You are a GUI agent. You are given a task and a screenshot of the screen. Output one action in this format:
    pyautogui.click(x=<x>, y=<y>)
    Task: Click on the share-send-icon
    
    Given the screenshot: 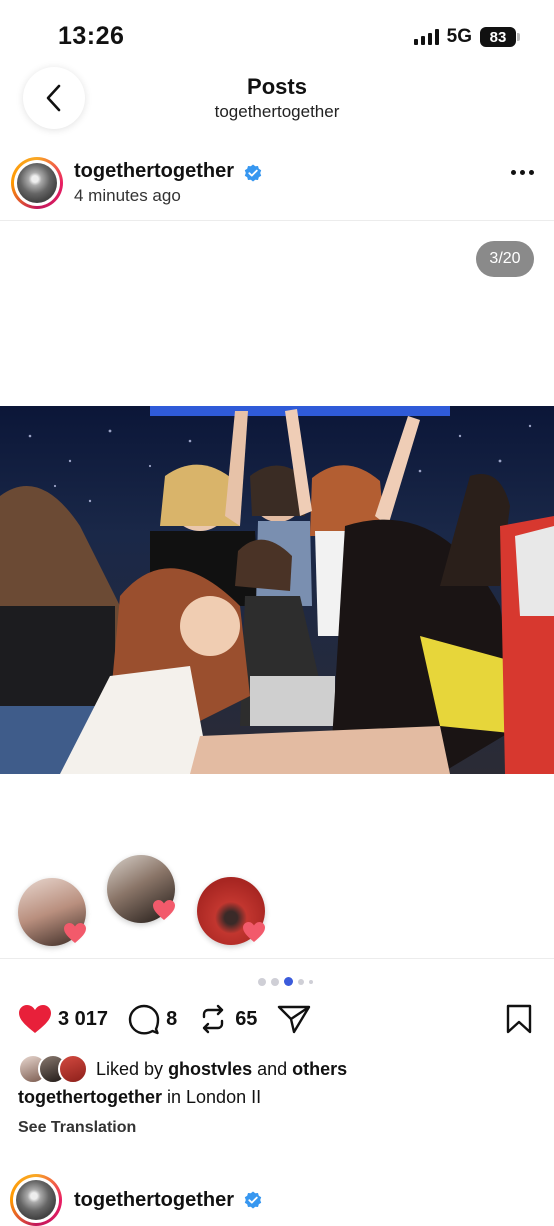 What is the action you would take?
    pyautogui.click(x=294, y=1019)
    